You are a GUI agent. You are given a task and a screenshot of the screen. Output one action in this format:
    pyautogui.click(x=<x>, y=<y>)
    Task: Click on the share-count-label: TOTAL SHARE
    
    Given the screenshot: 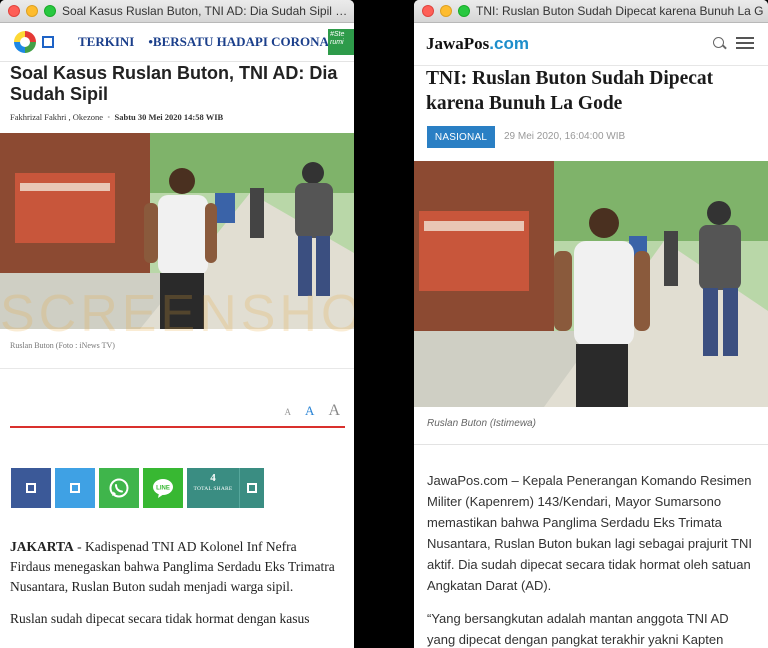 What is the action you would take?
    pyautogui.click(x=213, y=489)
    